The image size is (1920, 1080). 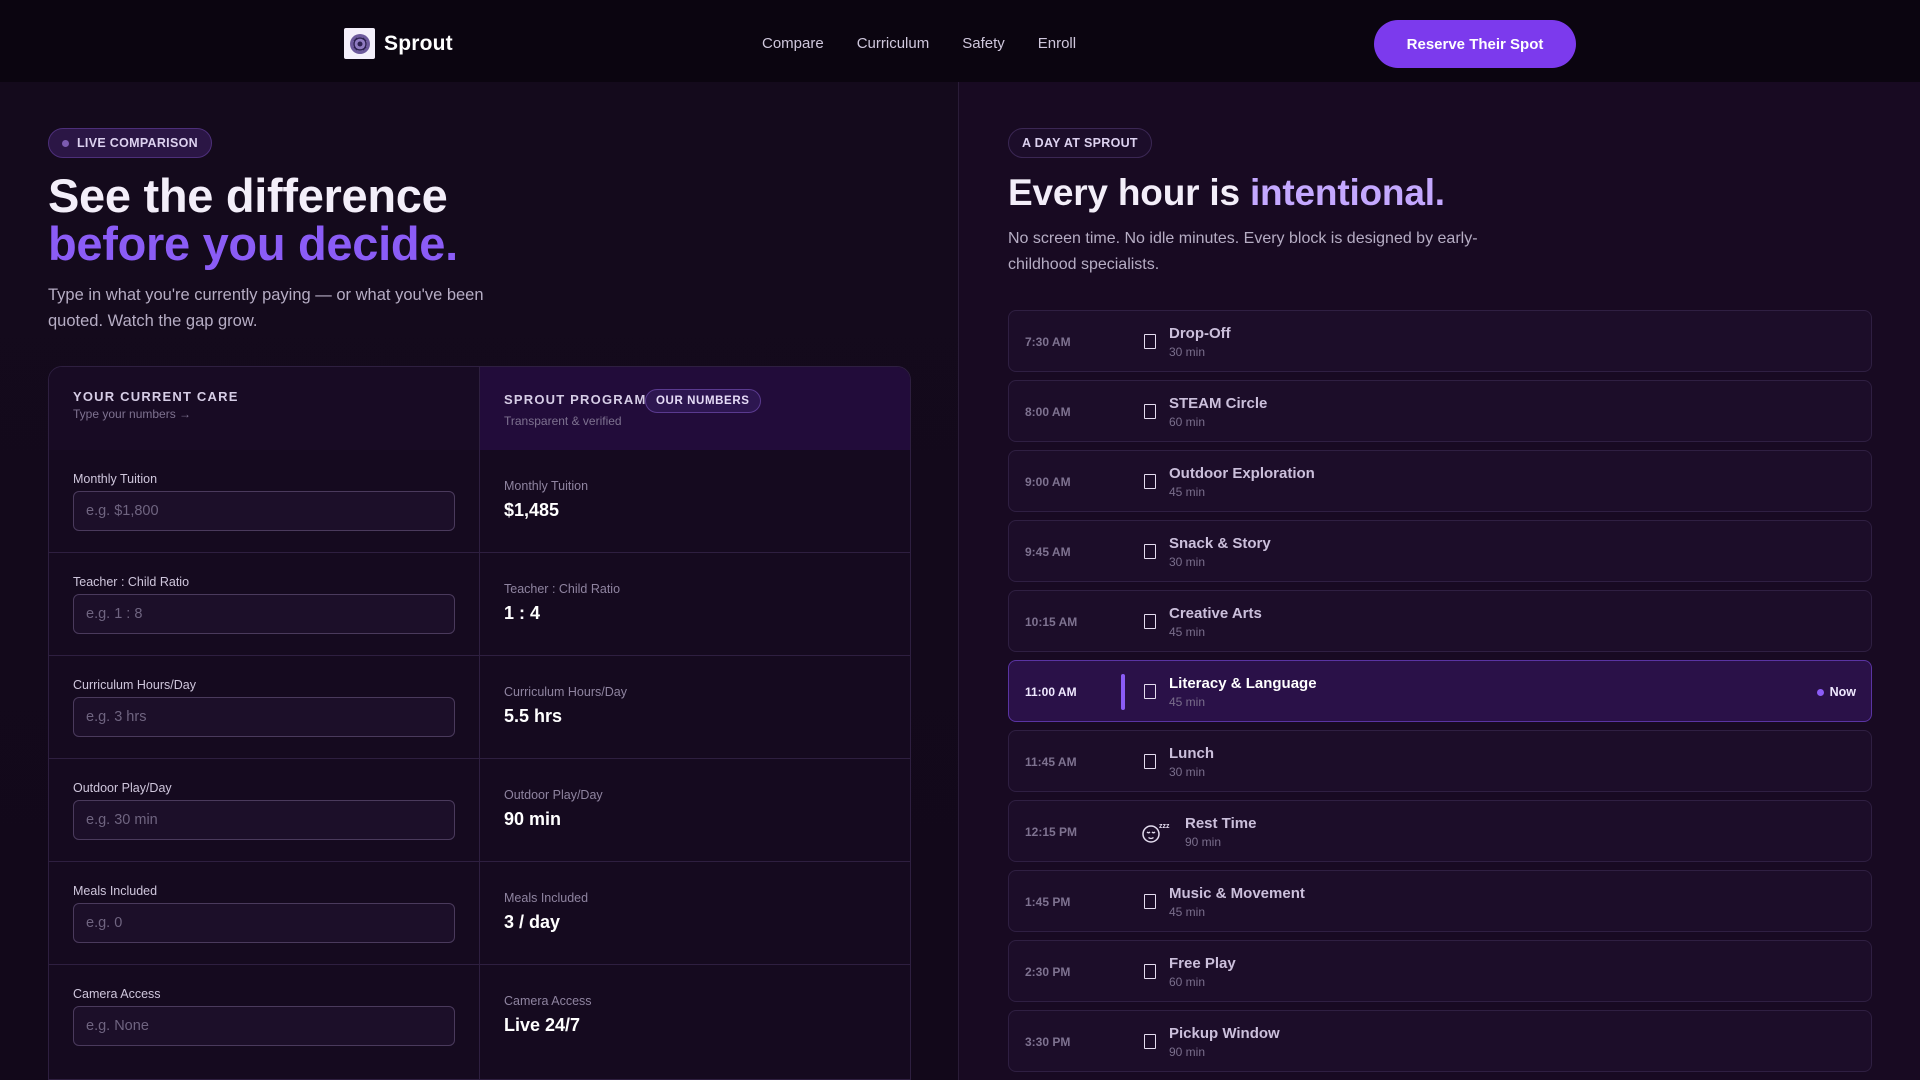 I want to click on nav-enroll: Enroll, so click(x=1057, y=43).